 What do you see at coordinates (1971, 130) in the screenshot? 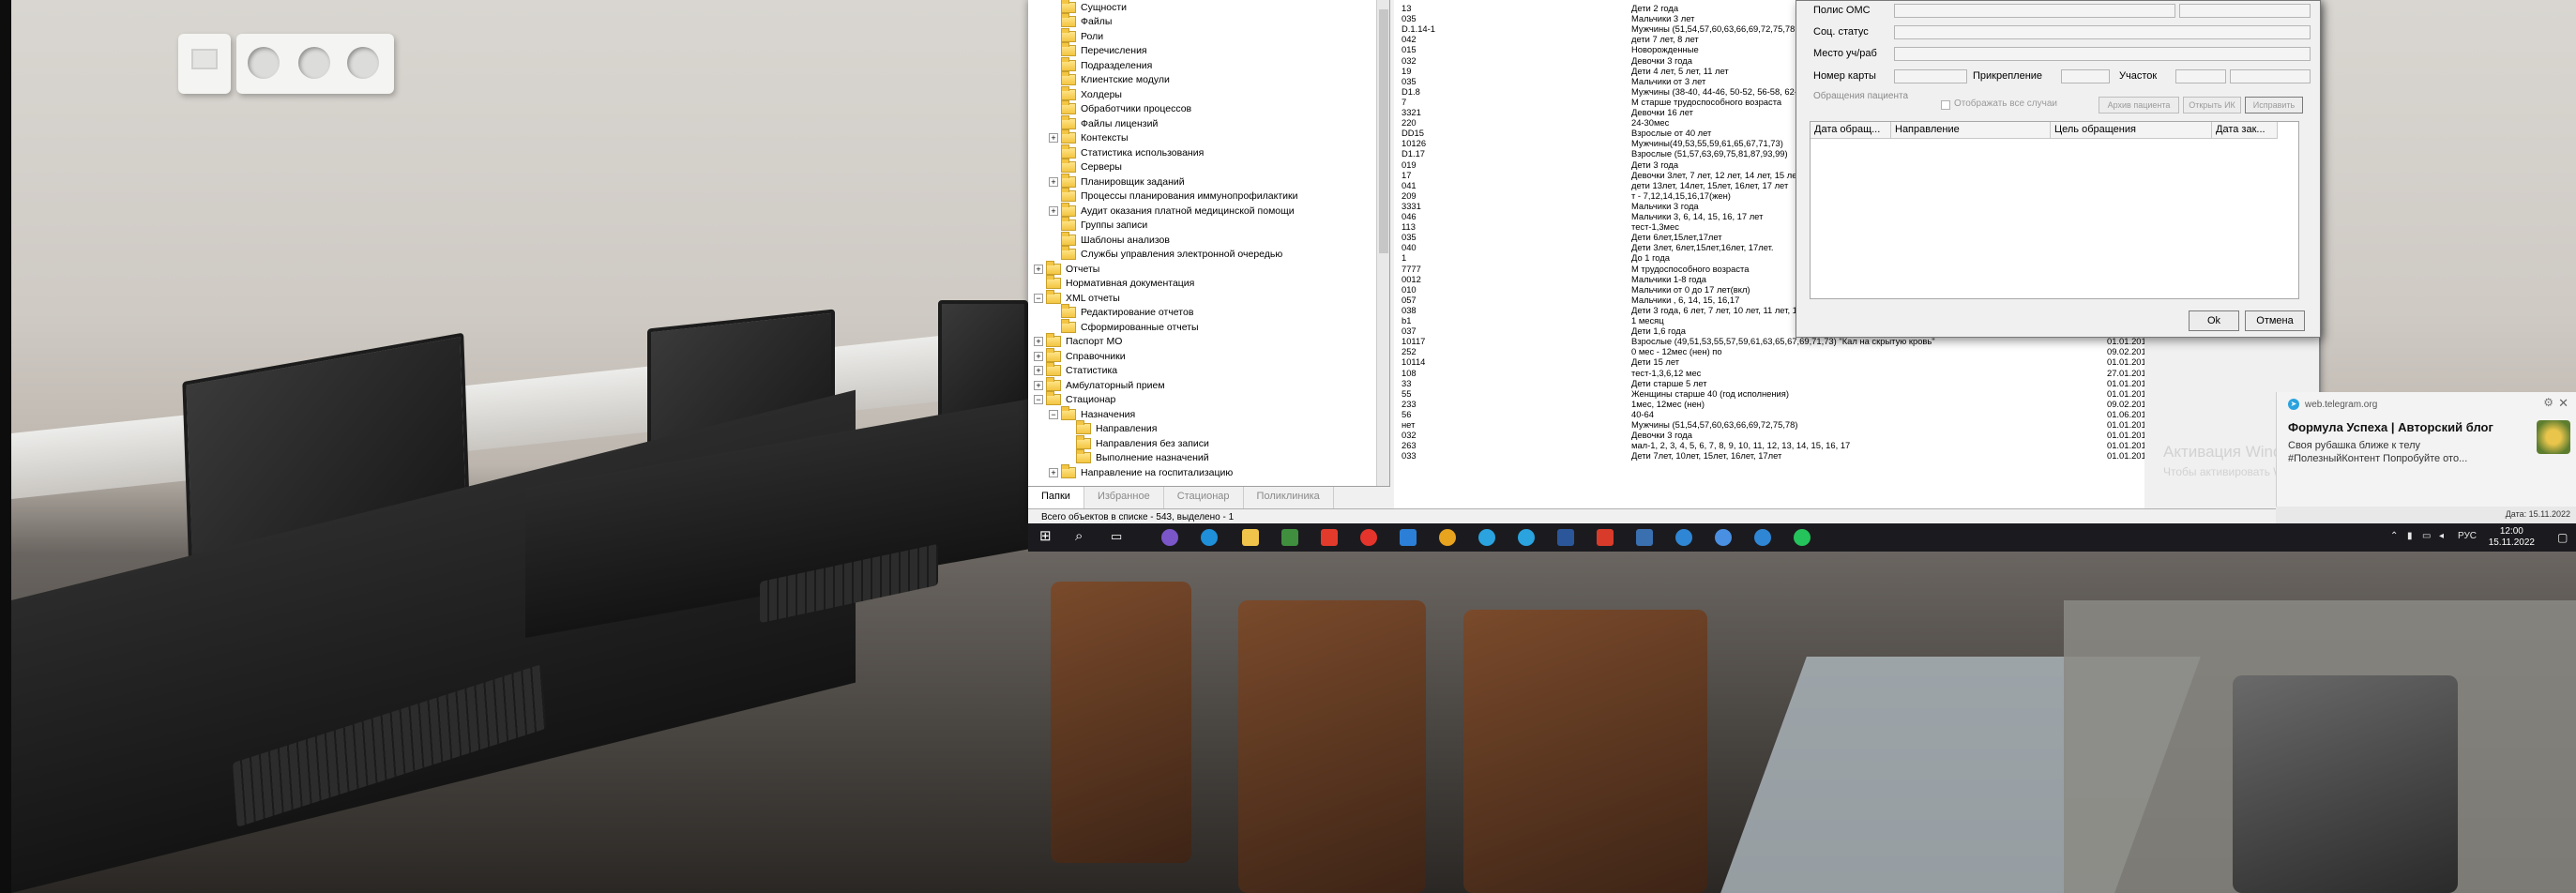
I see `col-direction: Направление` at bounding box center [1971, 130].